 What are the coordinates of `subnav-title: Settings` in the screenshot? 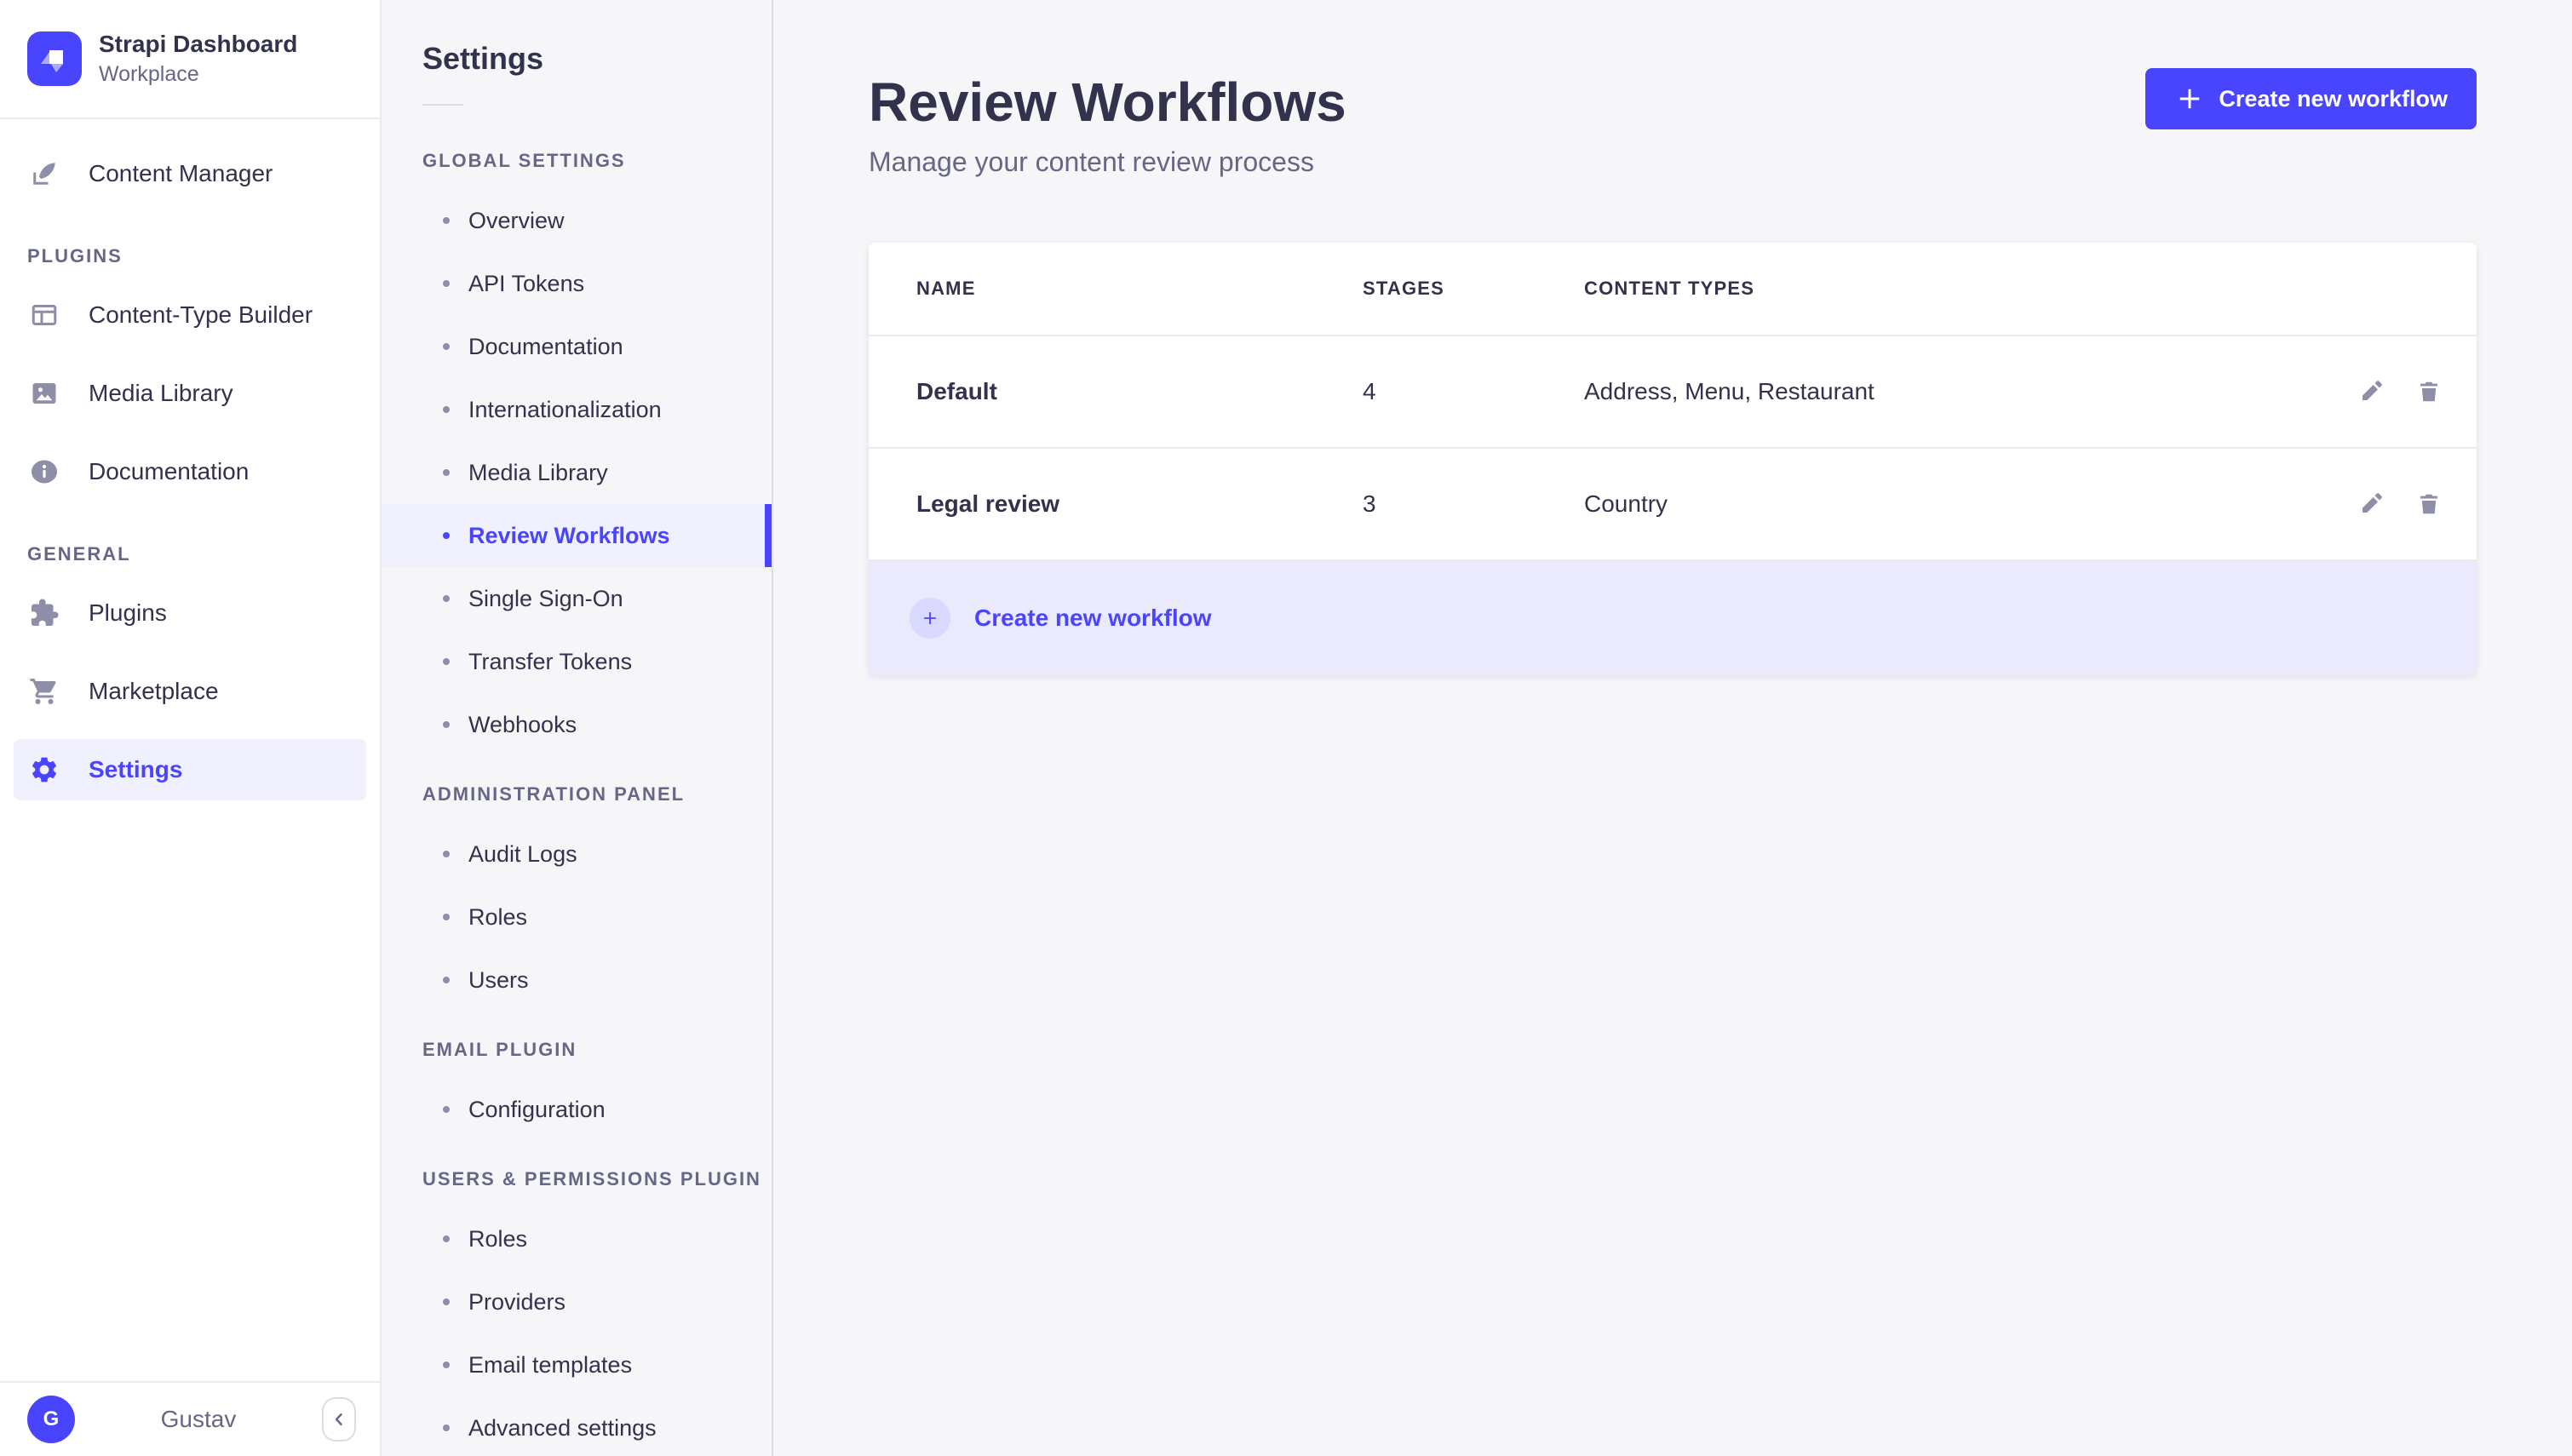 It's located at (483, 58).